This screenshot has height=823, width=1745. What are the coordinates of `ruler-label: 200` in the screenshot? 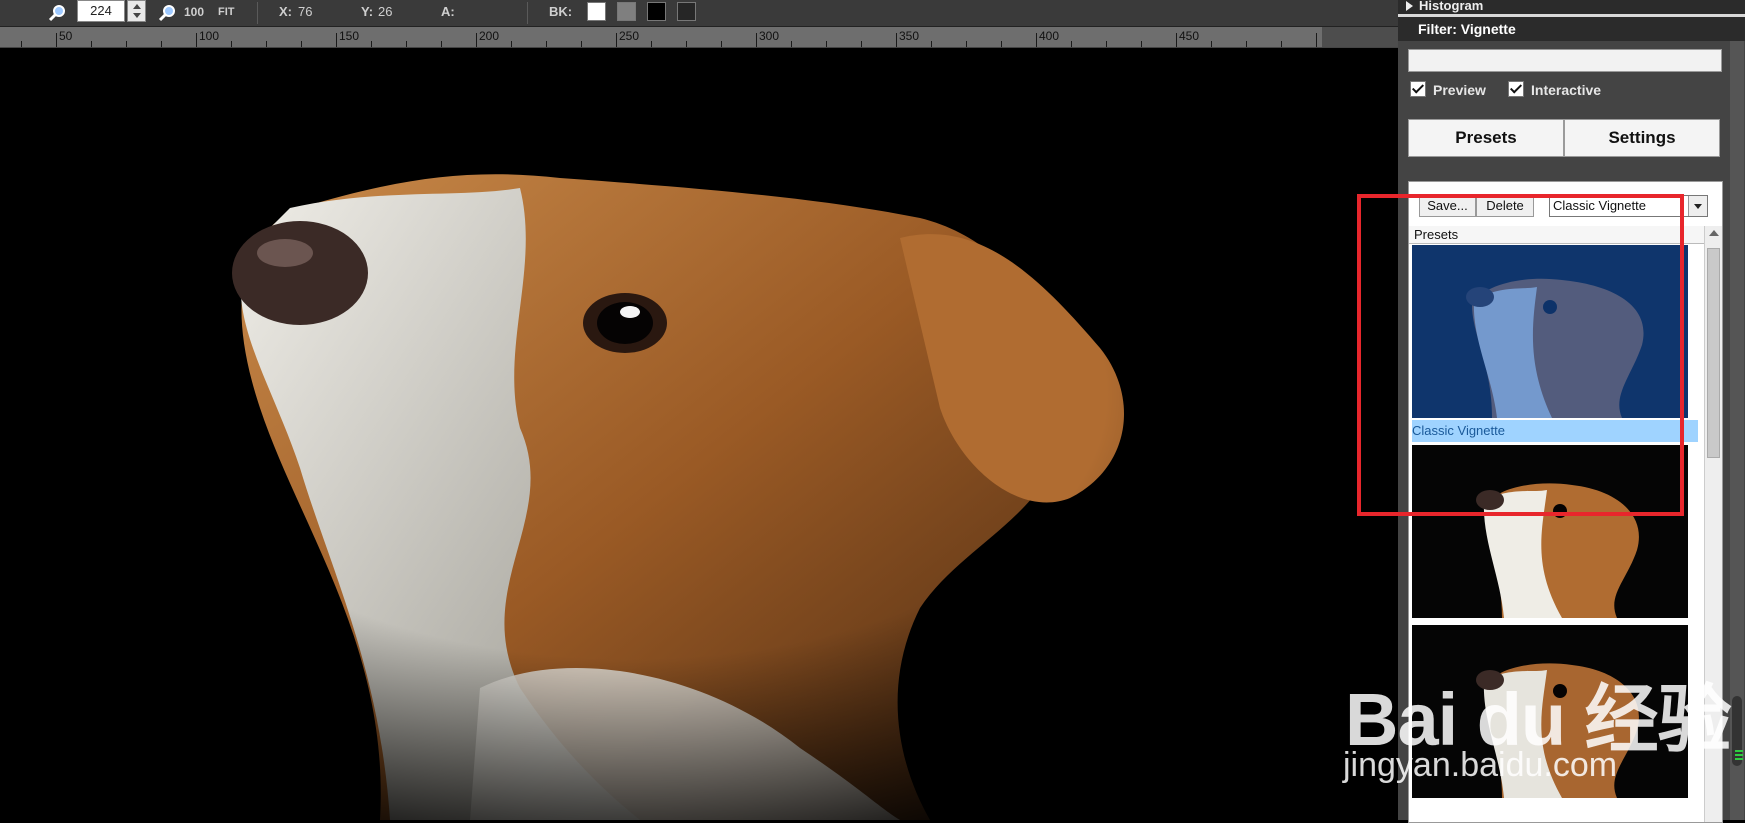 It's located at (489, 36).